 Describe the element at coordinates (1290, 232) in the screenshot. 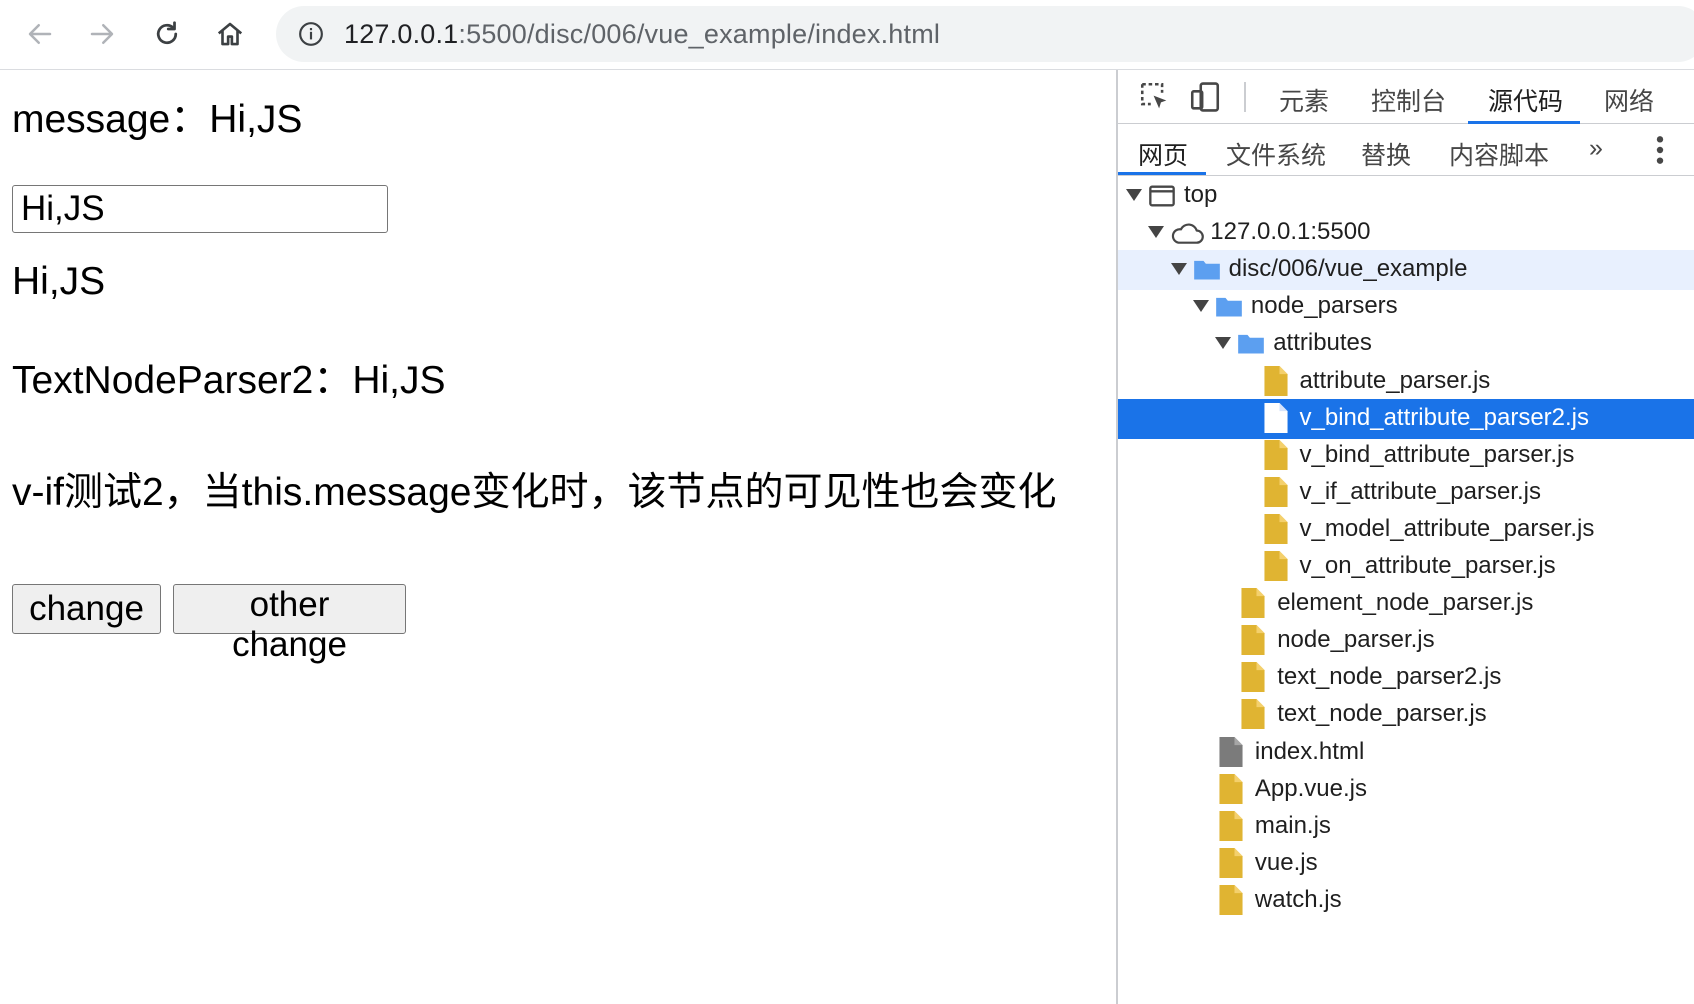

I see `tree-item-label: 127.0.0.1:5500` at that location.